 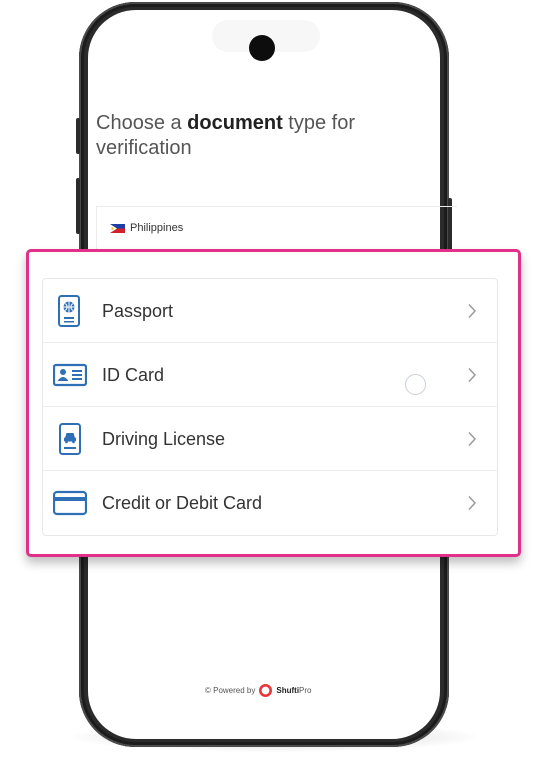 What do you see at coordinates (164, 439) in the screenshot?
I see `document-option-label: Driving License` at bounding box center [164, 439].